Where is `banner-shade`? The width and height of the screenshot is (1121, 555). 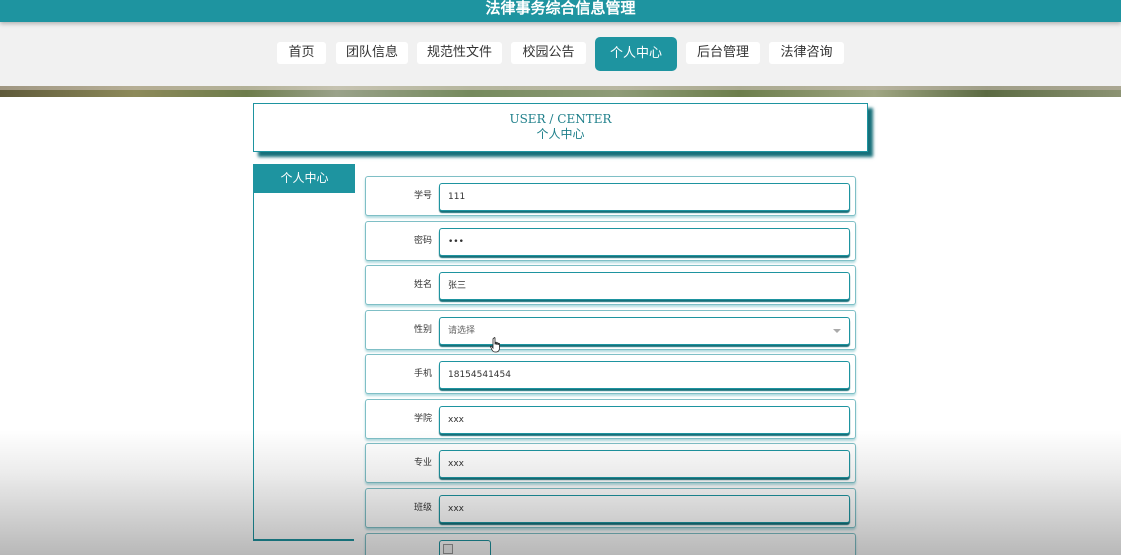 banner-shade is located at coordinates (560, 88).